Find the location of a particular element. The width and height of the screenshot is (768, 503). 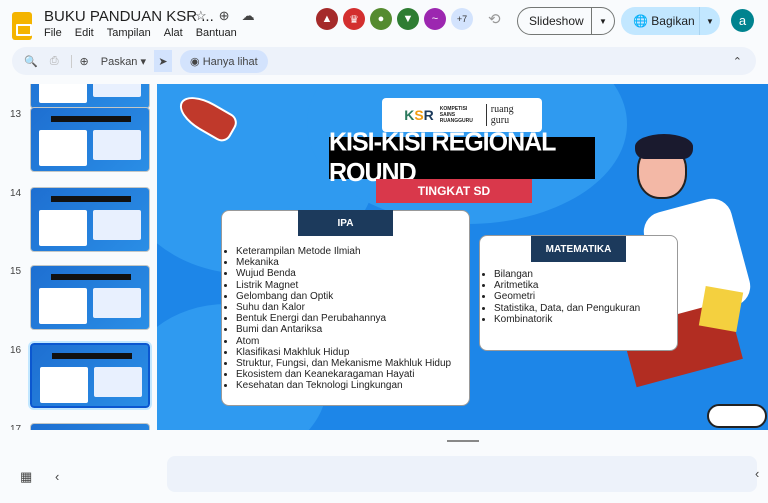

slideshow-button: Slideshow ▼ is located at coordinates (566, 21).